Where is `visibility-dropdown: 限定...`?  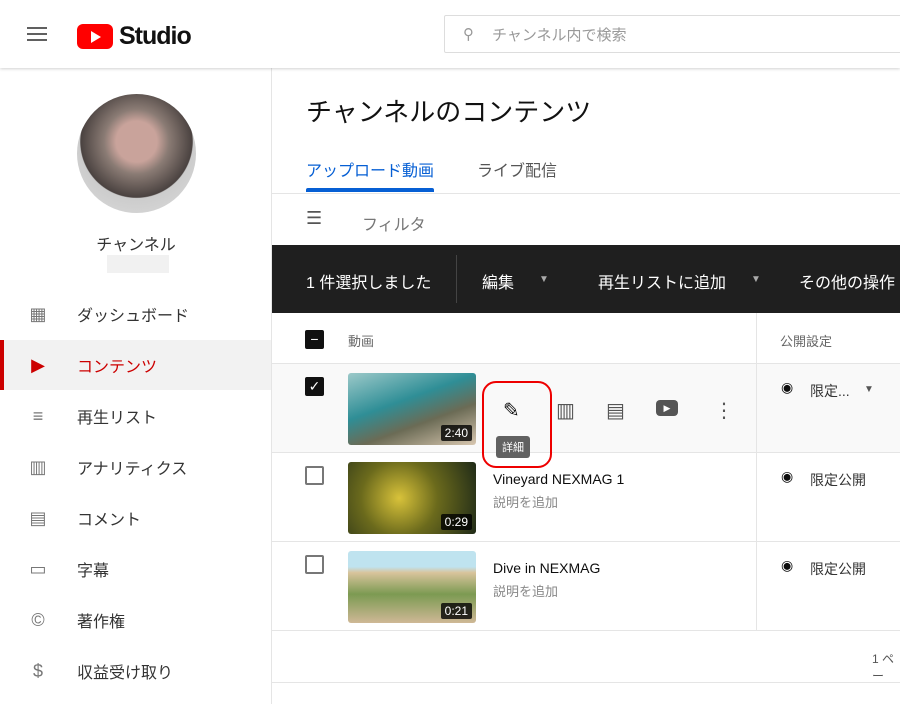
visibility-dropdown: 限定... is located at coordinates (830, 391).